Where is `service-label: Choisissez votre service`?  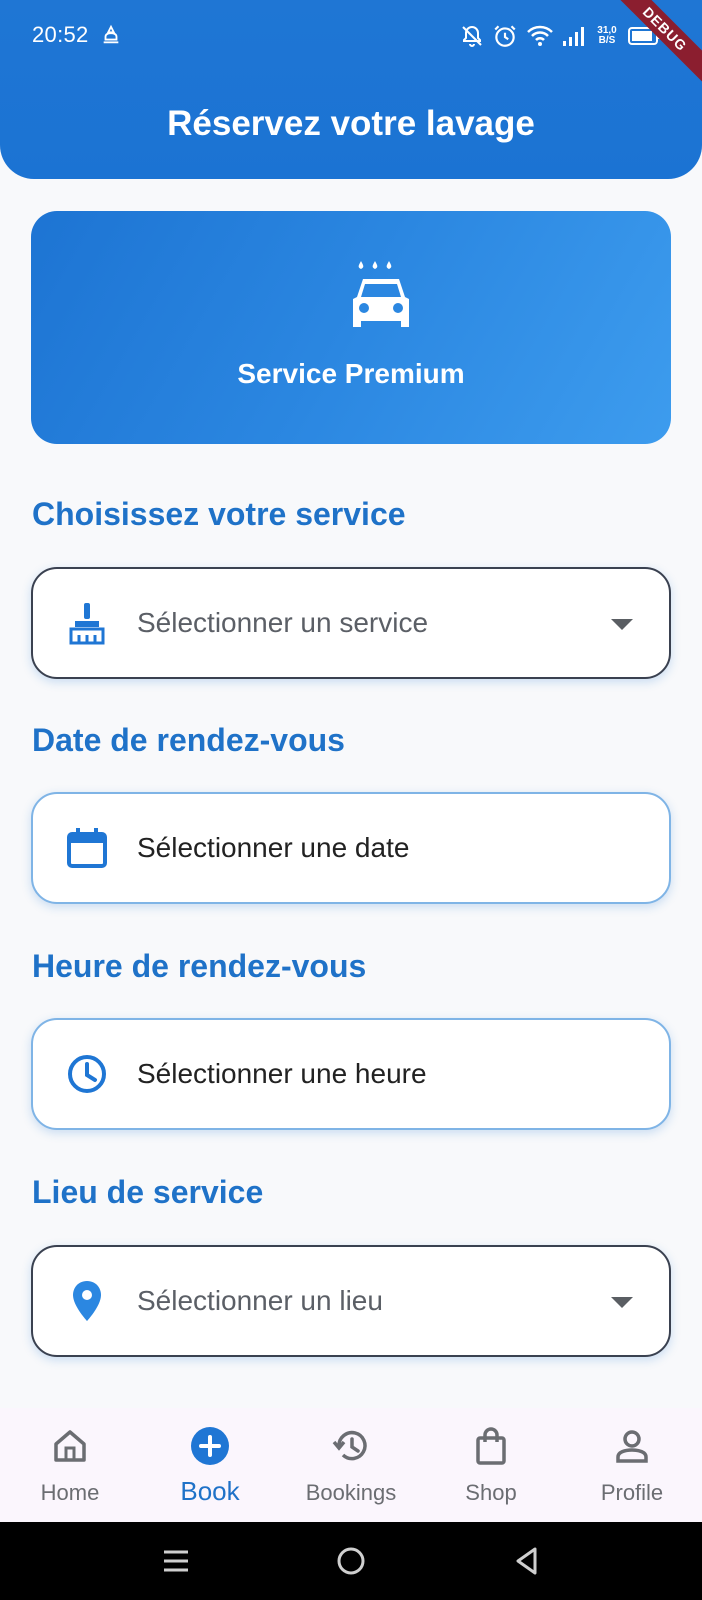 service-label: Choisissez votre service is located at coordinates (219, 514).